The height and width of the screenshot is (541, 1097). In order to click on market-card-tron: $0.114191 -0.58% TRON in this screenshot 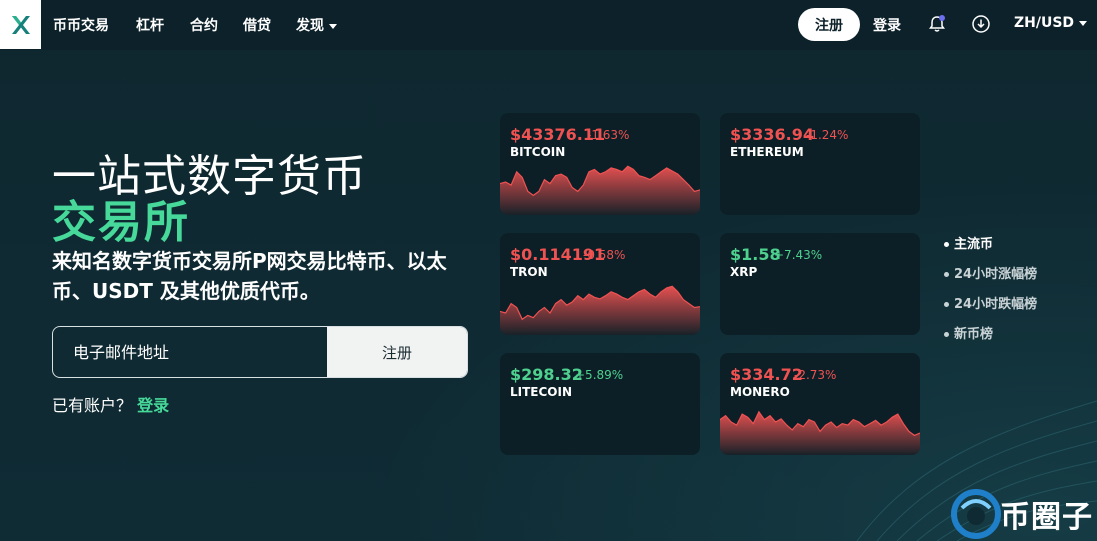, I will do `click(600, 284)`.